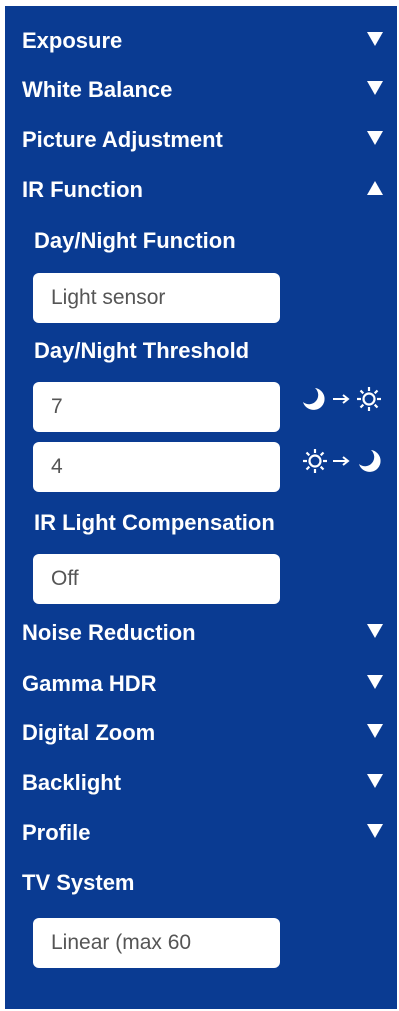 This screenshot has height=1011, width=399. What do you see at coordinates (89, 683) in the screenshot?
I see `section-gamma-hdr-label: Gamma HDR` at bounding box center [89, 683].